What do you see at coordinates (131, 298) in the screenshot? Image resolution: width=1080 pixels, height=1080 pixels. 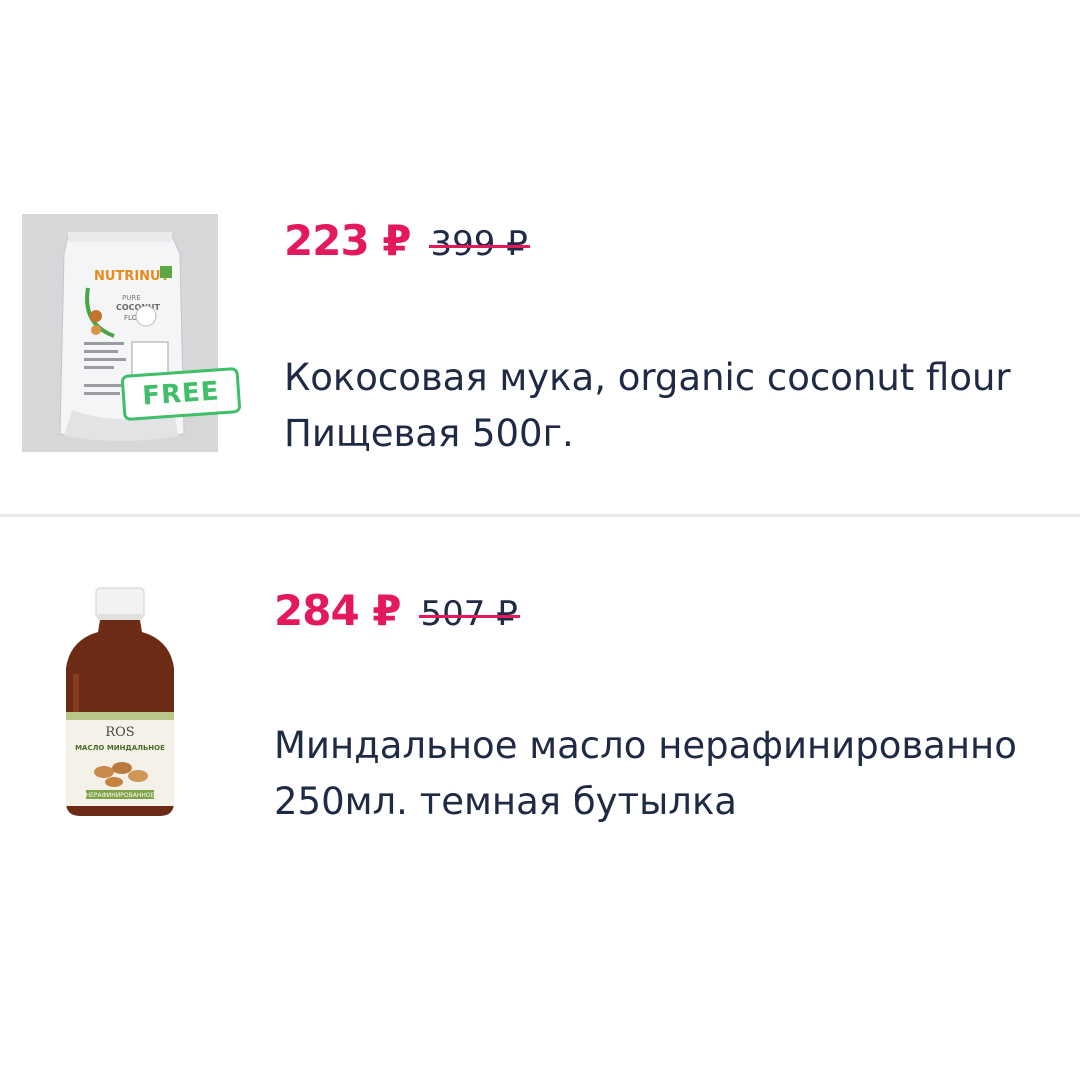 I see `svg-text: PURE` at bounding box center [131, 298].